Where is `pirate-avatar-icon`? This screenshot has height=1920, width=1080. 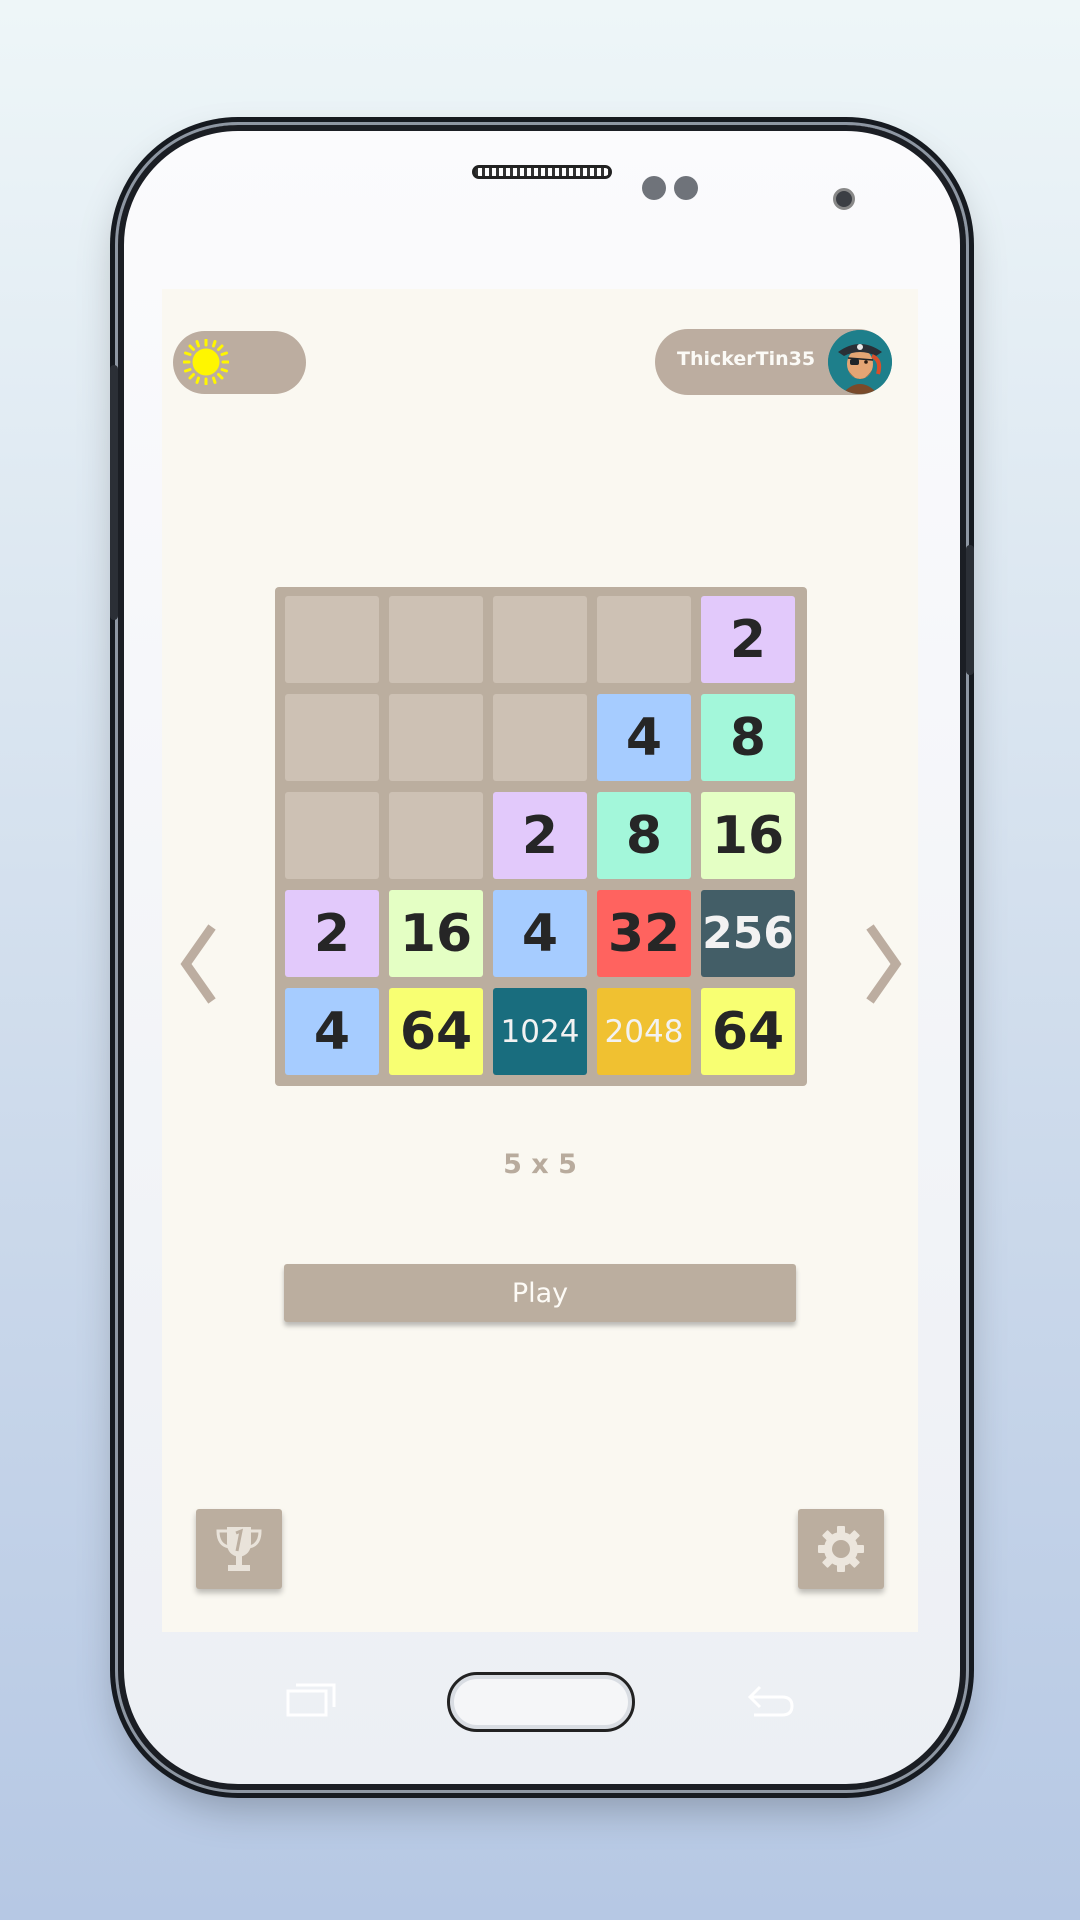 pirate-avatar-icon is located at coordinates (860, 362).